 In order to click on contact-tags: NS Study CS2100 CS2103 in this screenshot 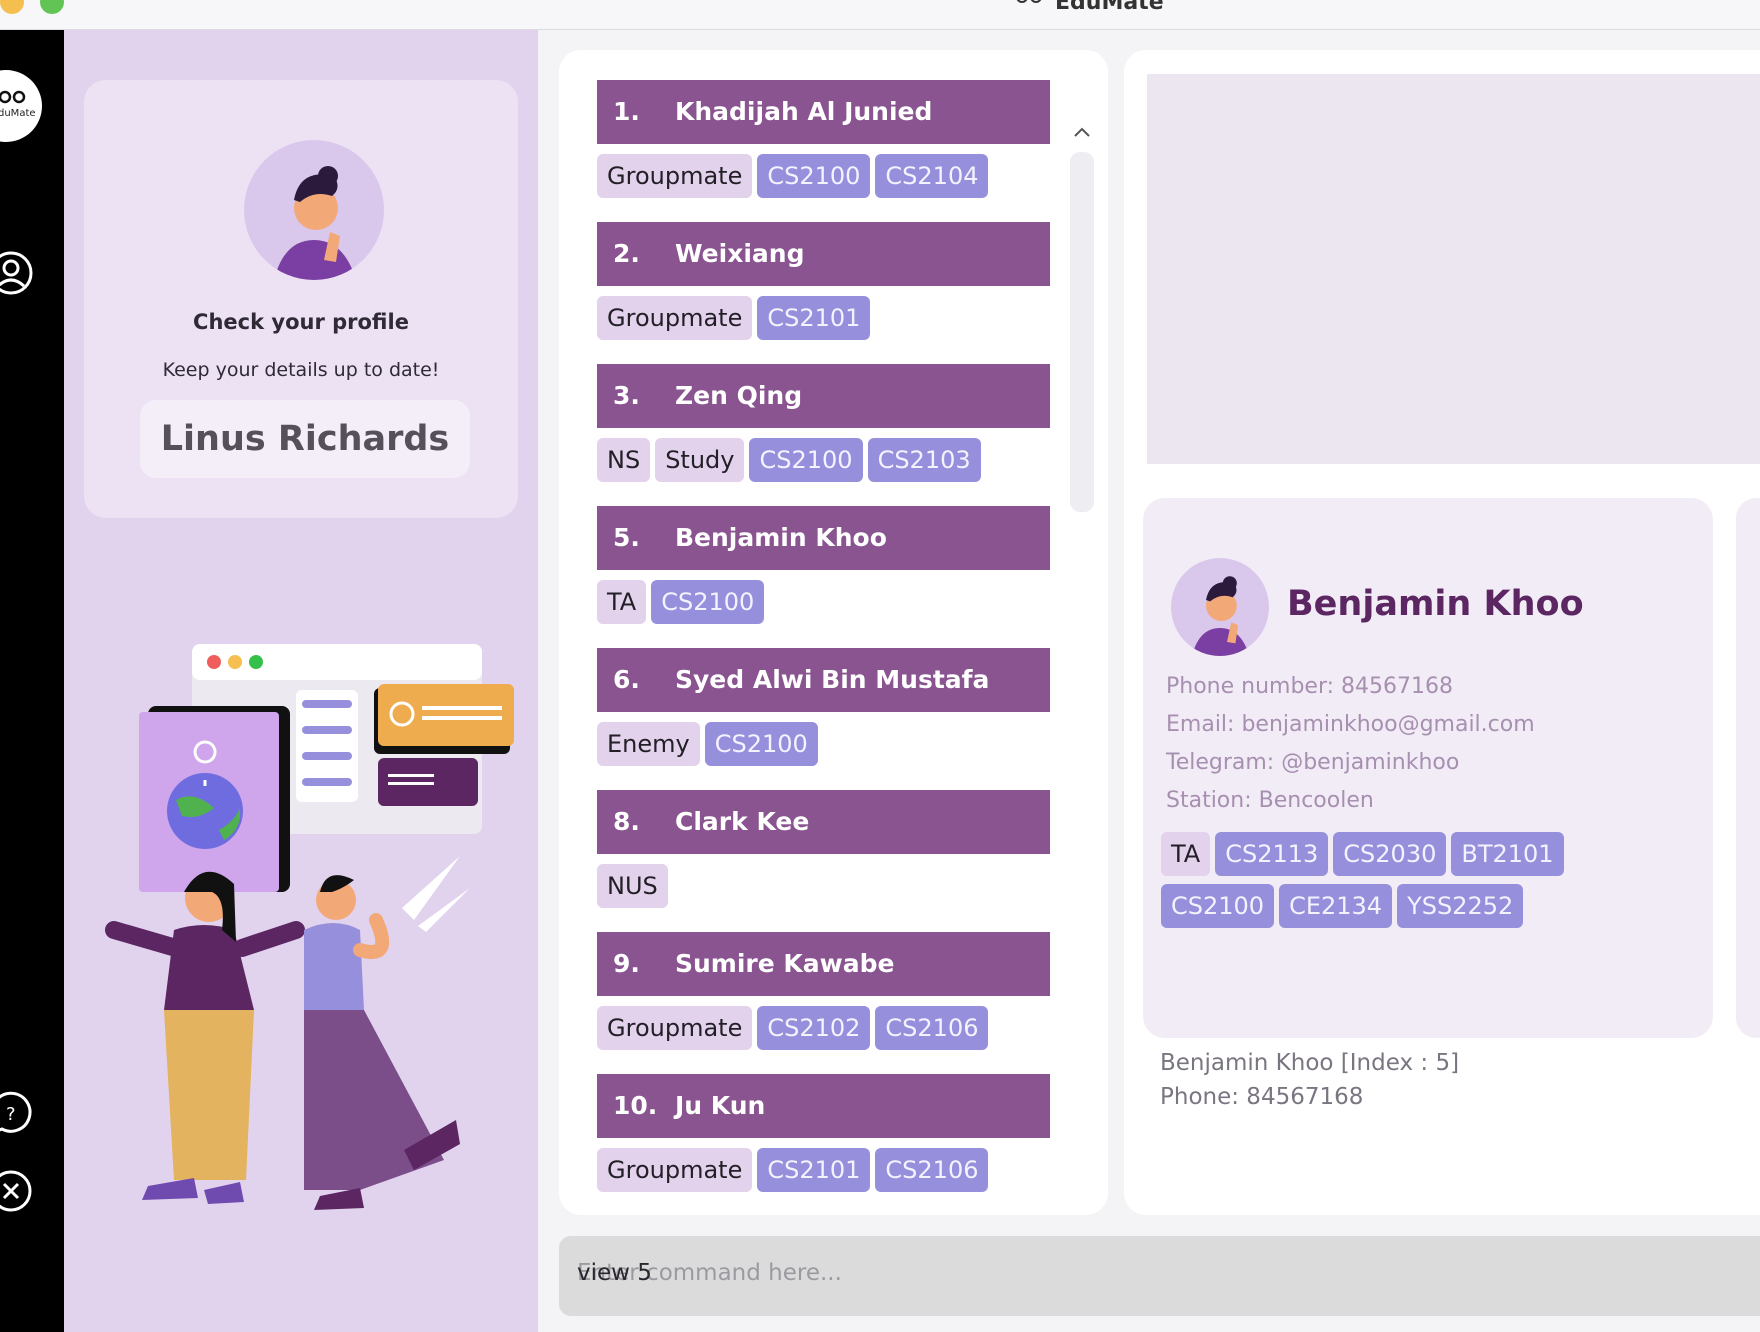, I will do `click(823, 460)`.